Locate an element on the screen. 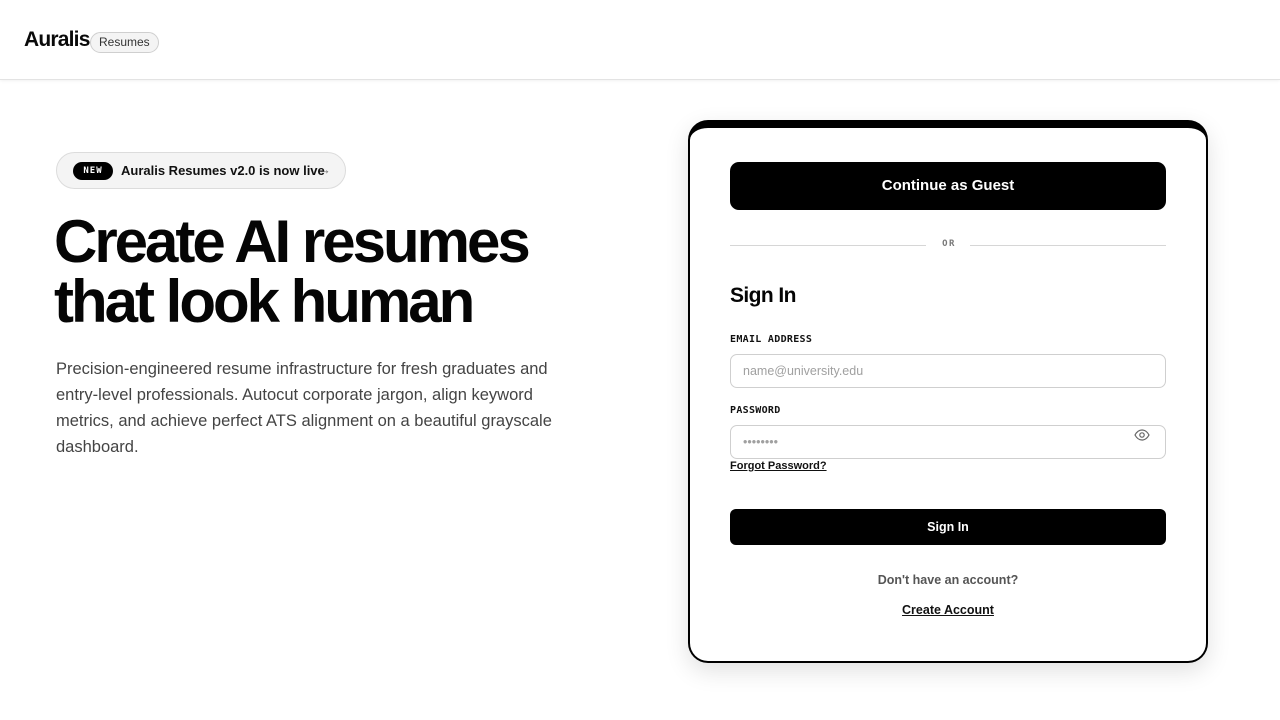 The height and width of the screenshot is (720, 1280). no-account-text: Don't have an account? is located at coordinates (948, 580).